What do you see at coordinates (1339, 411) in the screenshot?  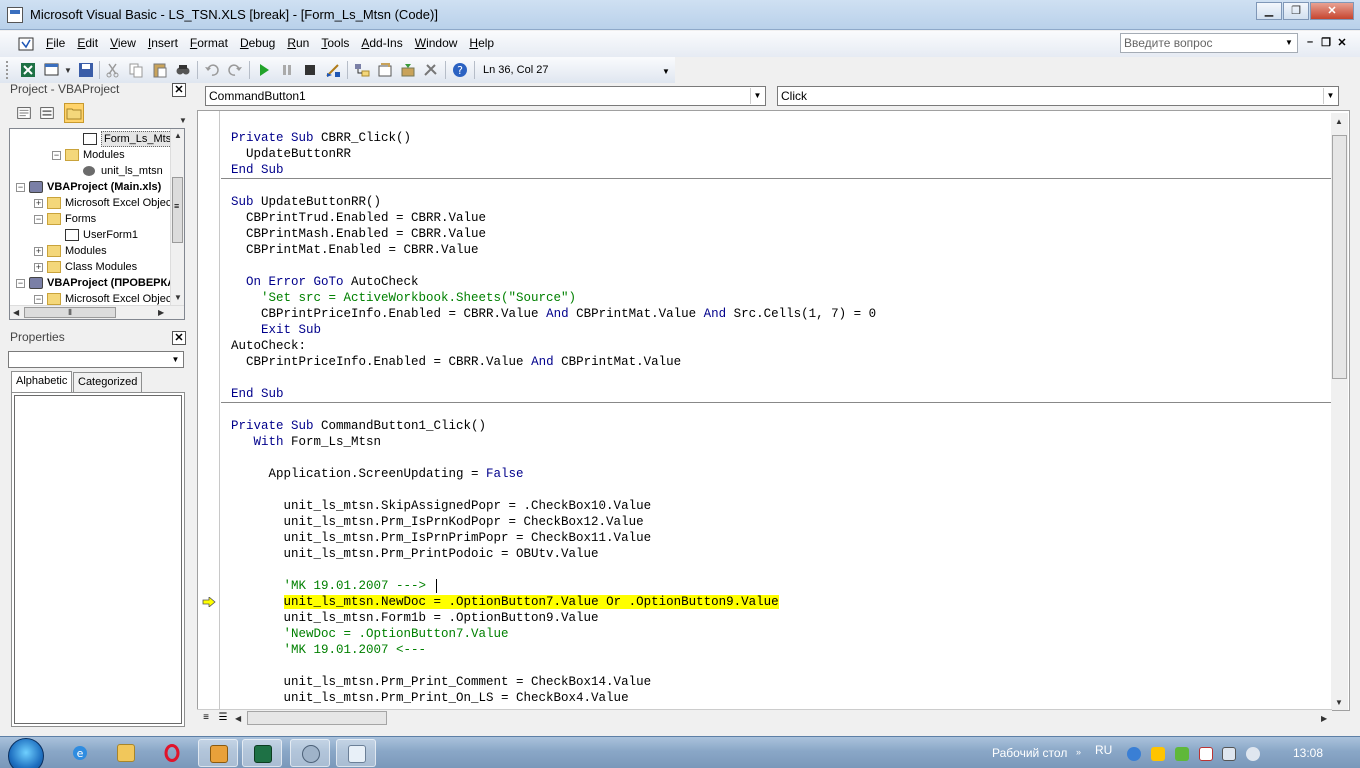 I see `code-vertical-scrollbar: ▲ ▼` at bounding box center [1339, 411].